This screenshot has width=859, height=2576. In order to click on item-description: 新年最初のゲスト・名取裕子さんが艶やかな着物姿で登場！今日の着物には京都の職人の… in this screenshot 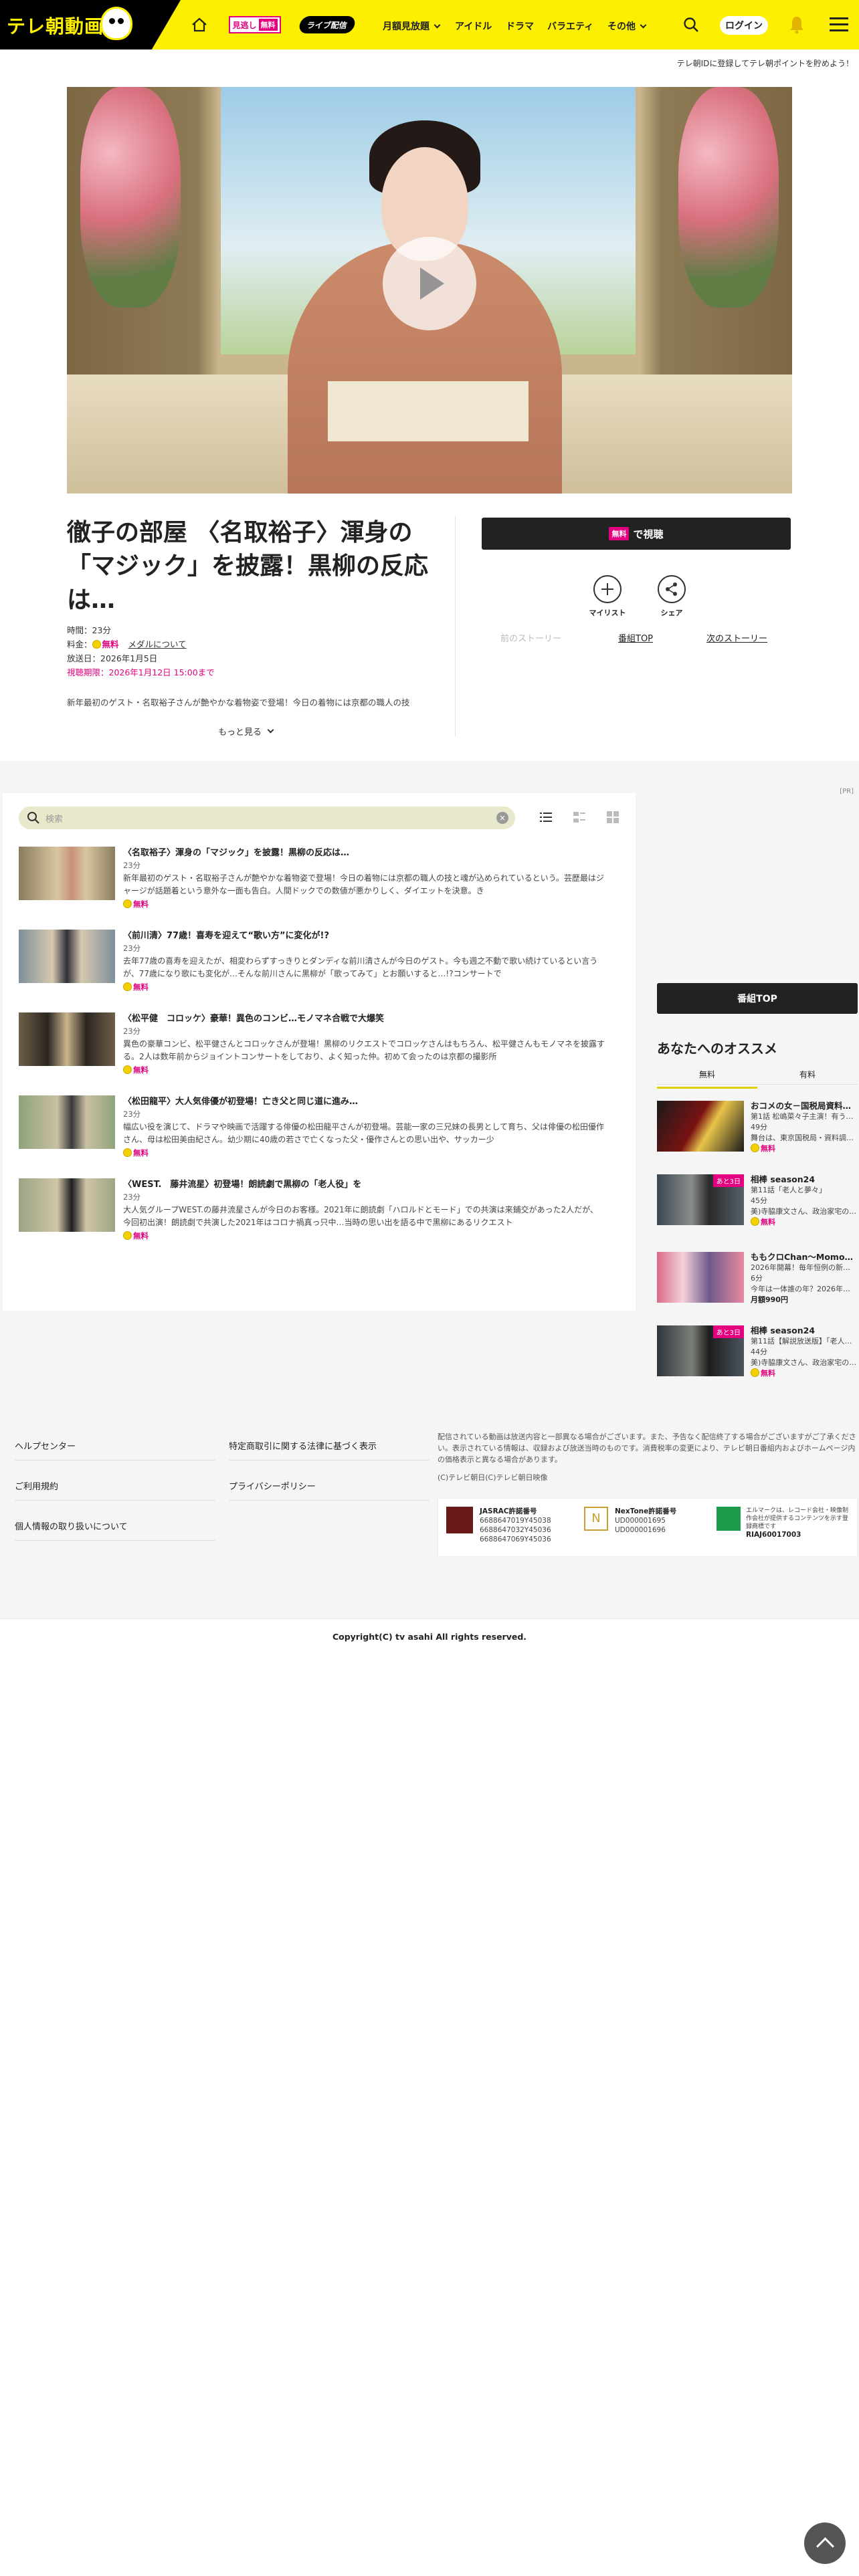, I will do `click(363, 884)`.